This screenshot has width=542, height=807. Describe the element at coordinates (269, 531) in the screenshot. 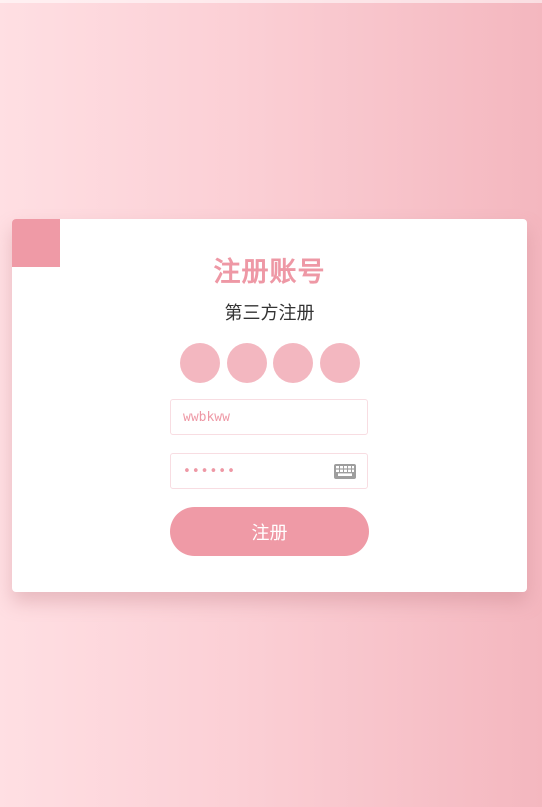

I see `register-button: 注册` at that location.